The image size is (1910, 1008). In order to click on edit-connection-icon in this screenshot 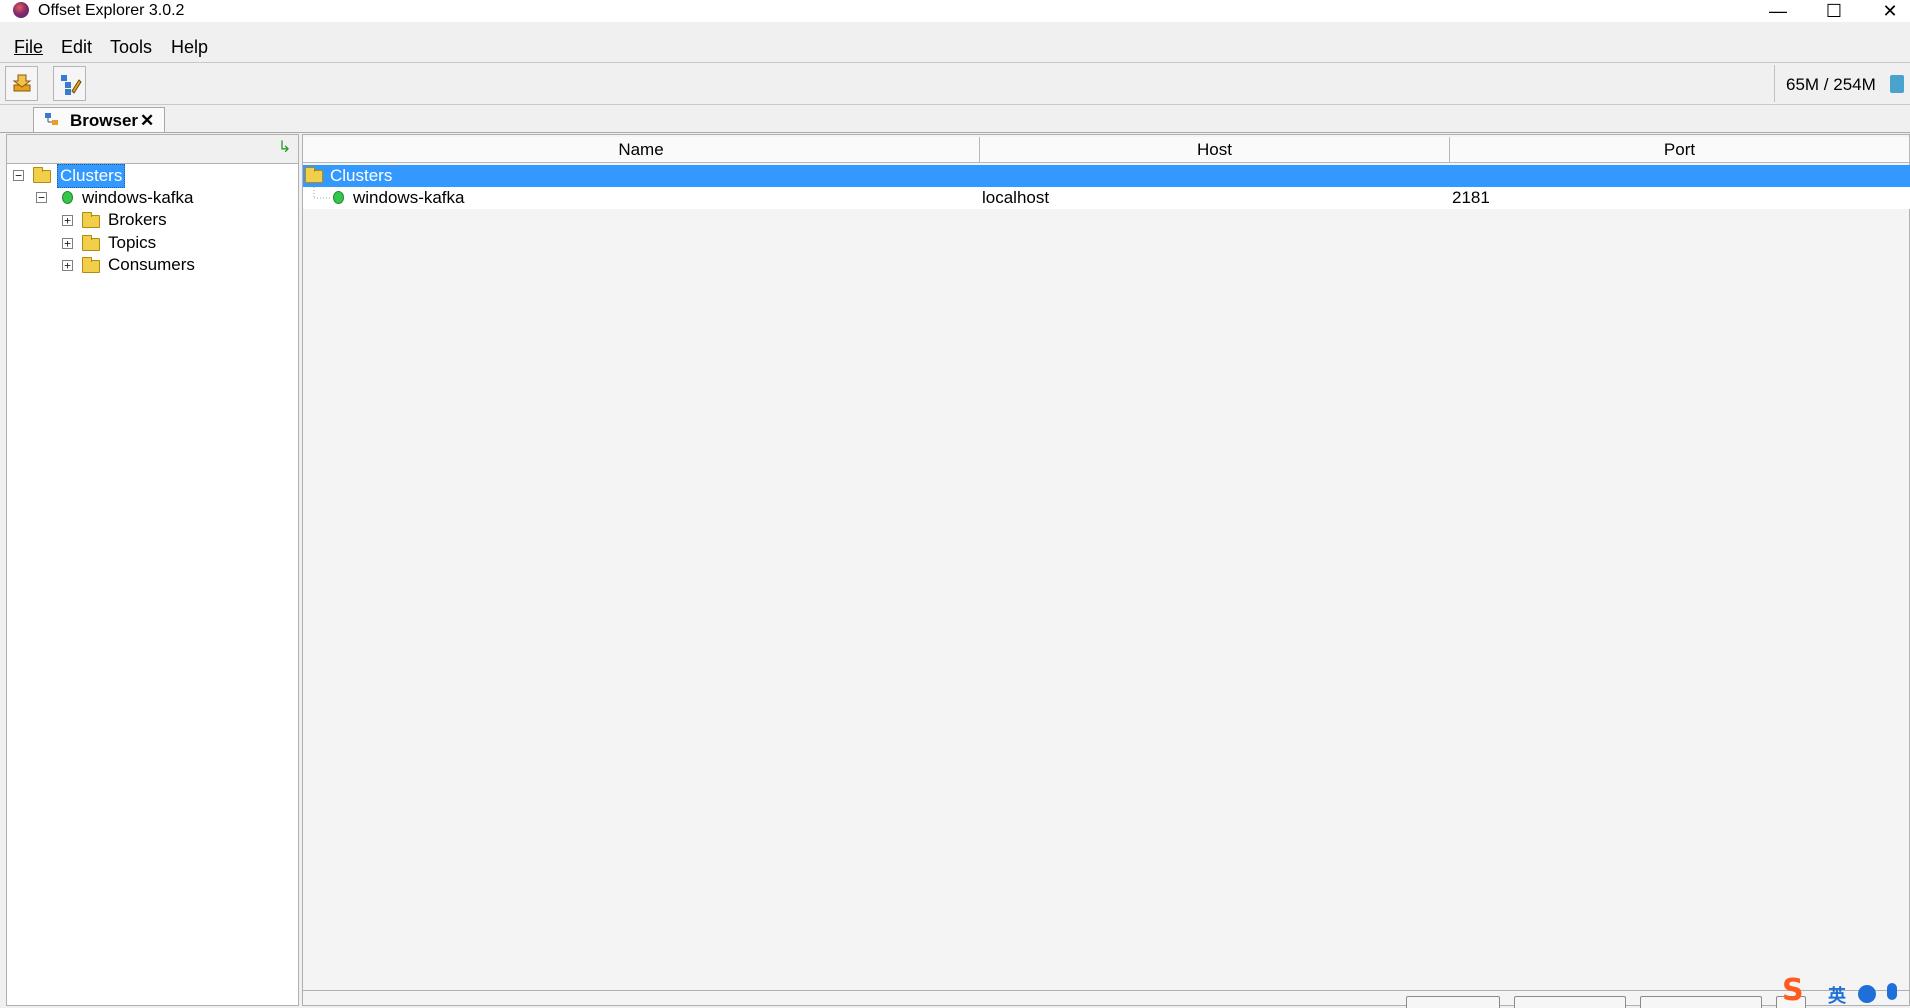, I will do `click(71, 85)`.